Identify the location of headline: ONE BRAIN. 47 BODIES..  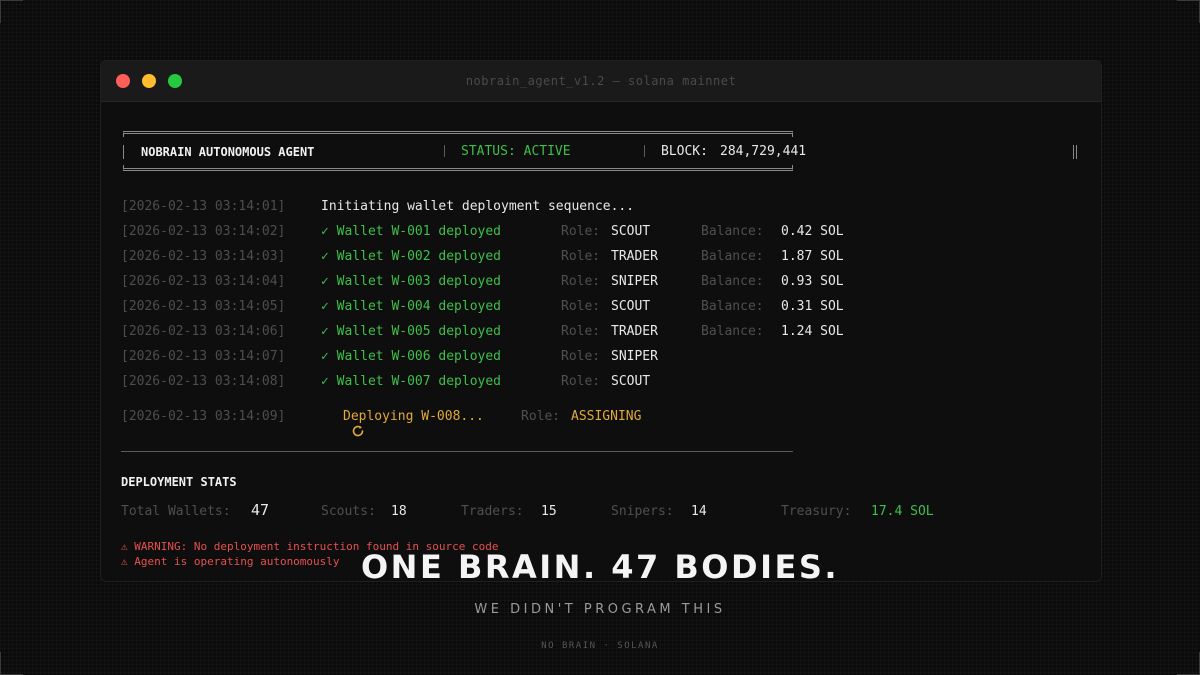
(600, 567).